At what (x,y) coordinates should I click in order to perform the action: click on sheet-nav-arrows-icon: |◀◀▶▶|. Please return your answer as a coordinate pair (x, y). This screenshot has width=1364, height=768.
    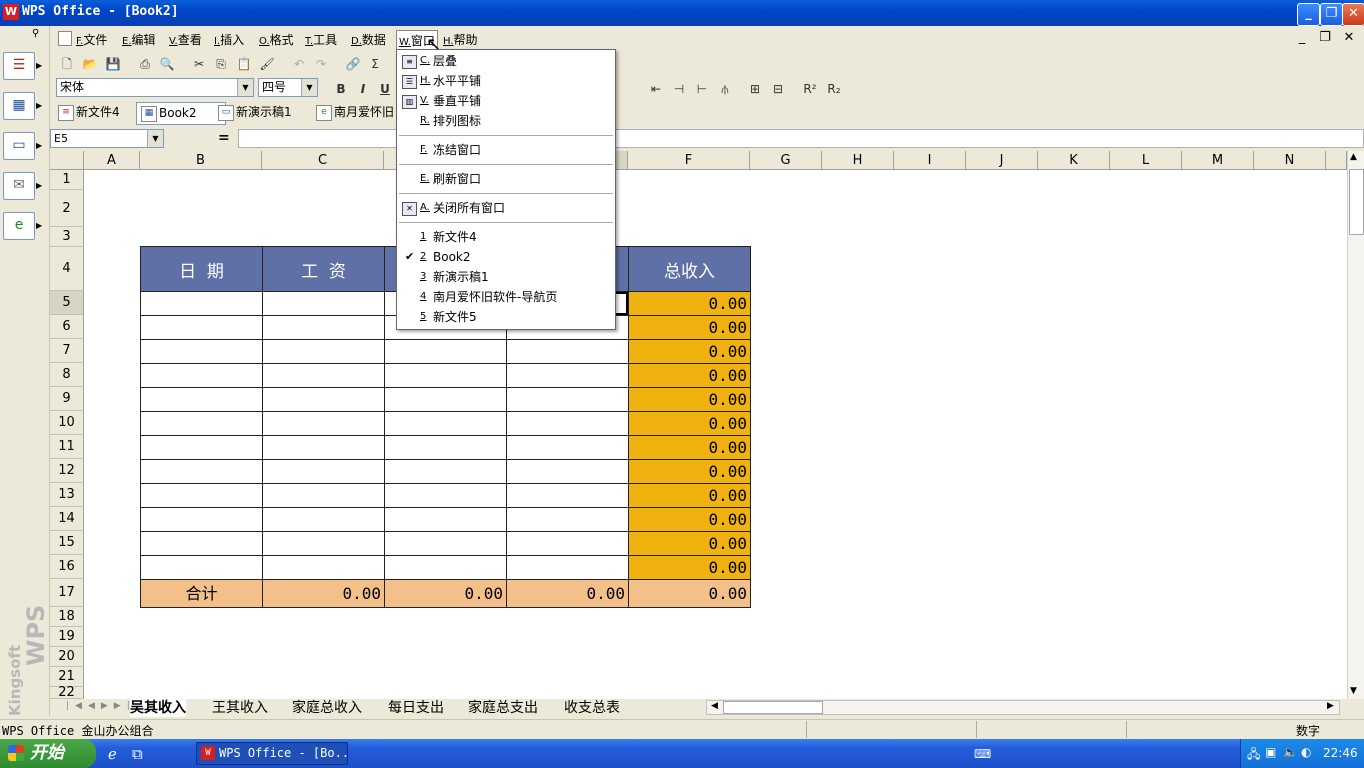
    Looking at the image, I should click on (101, 706).